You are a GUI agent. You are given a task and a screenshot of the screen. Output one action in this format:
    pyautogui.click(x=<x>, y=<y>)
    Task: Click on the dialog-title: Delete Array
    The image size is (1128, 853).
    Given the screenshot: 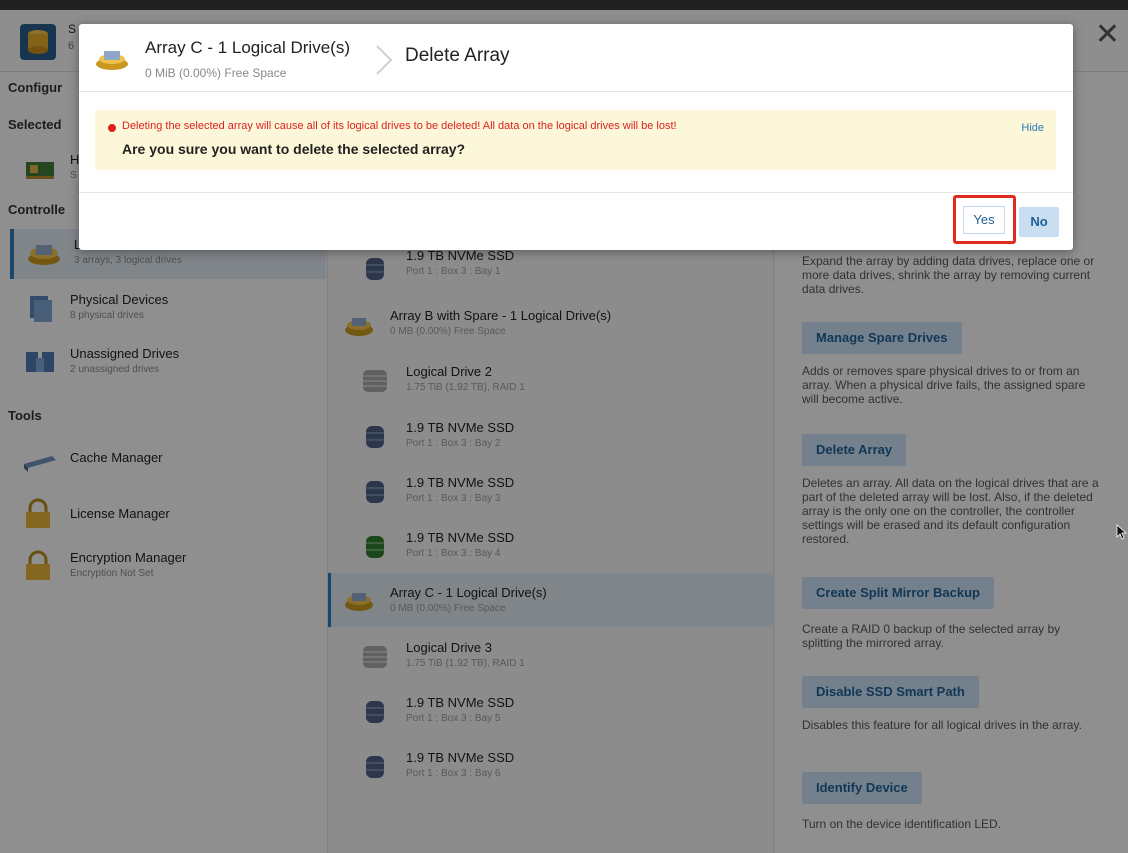 What is the action you would take?
    pyautogui.click(x=457, y=55)
    